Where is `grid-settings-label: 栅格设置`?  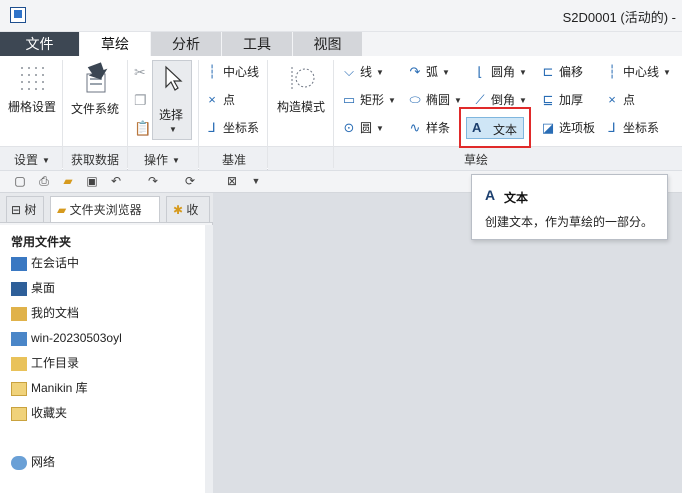
grid-settings-label: 栅格设置 is located at coordinates (31, 107).